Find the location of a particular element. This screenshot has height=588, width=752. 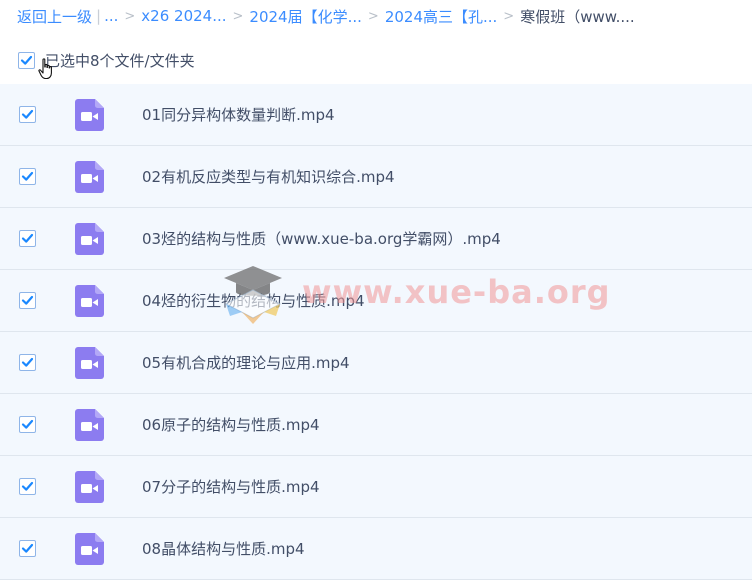

file-row: 02有机反应类型与有机知识综合.mp4 is located at coordinates (376, 177).